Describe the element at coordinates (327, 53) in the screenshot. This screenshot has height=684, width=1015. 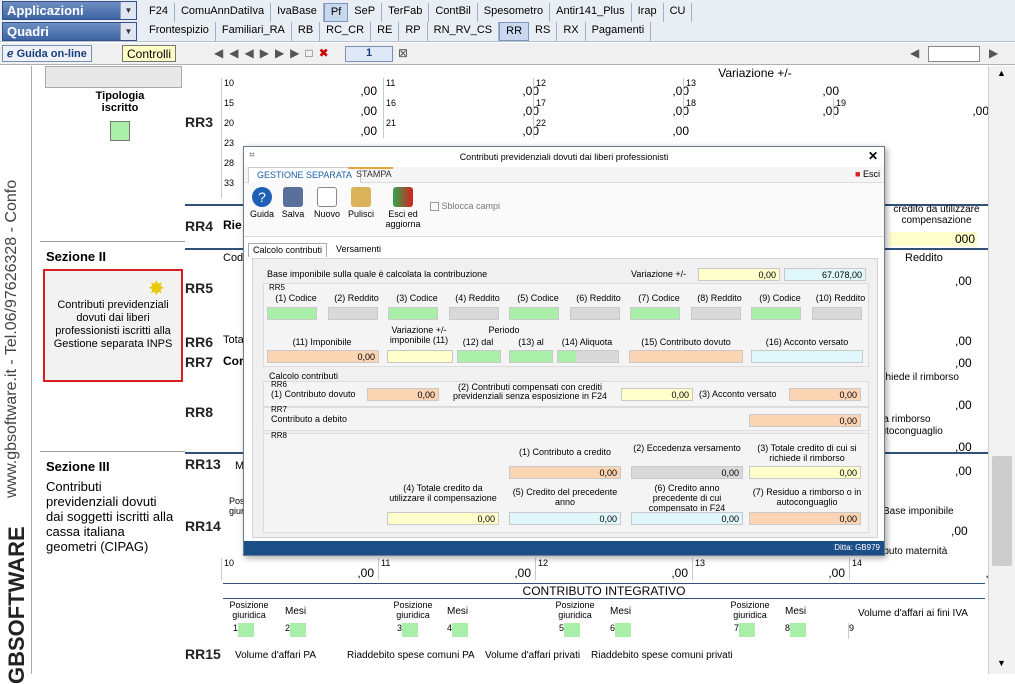
I see `delete-page-icon: ✖` at that location.